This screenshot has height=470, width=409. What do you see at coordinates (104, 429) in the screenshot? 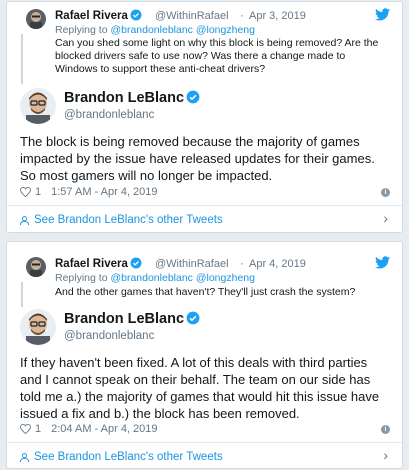
I see `tweet-timestamp: 2:04 AM - Apr 4, 2019` at bounding box center [104, 429].